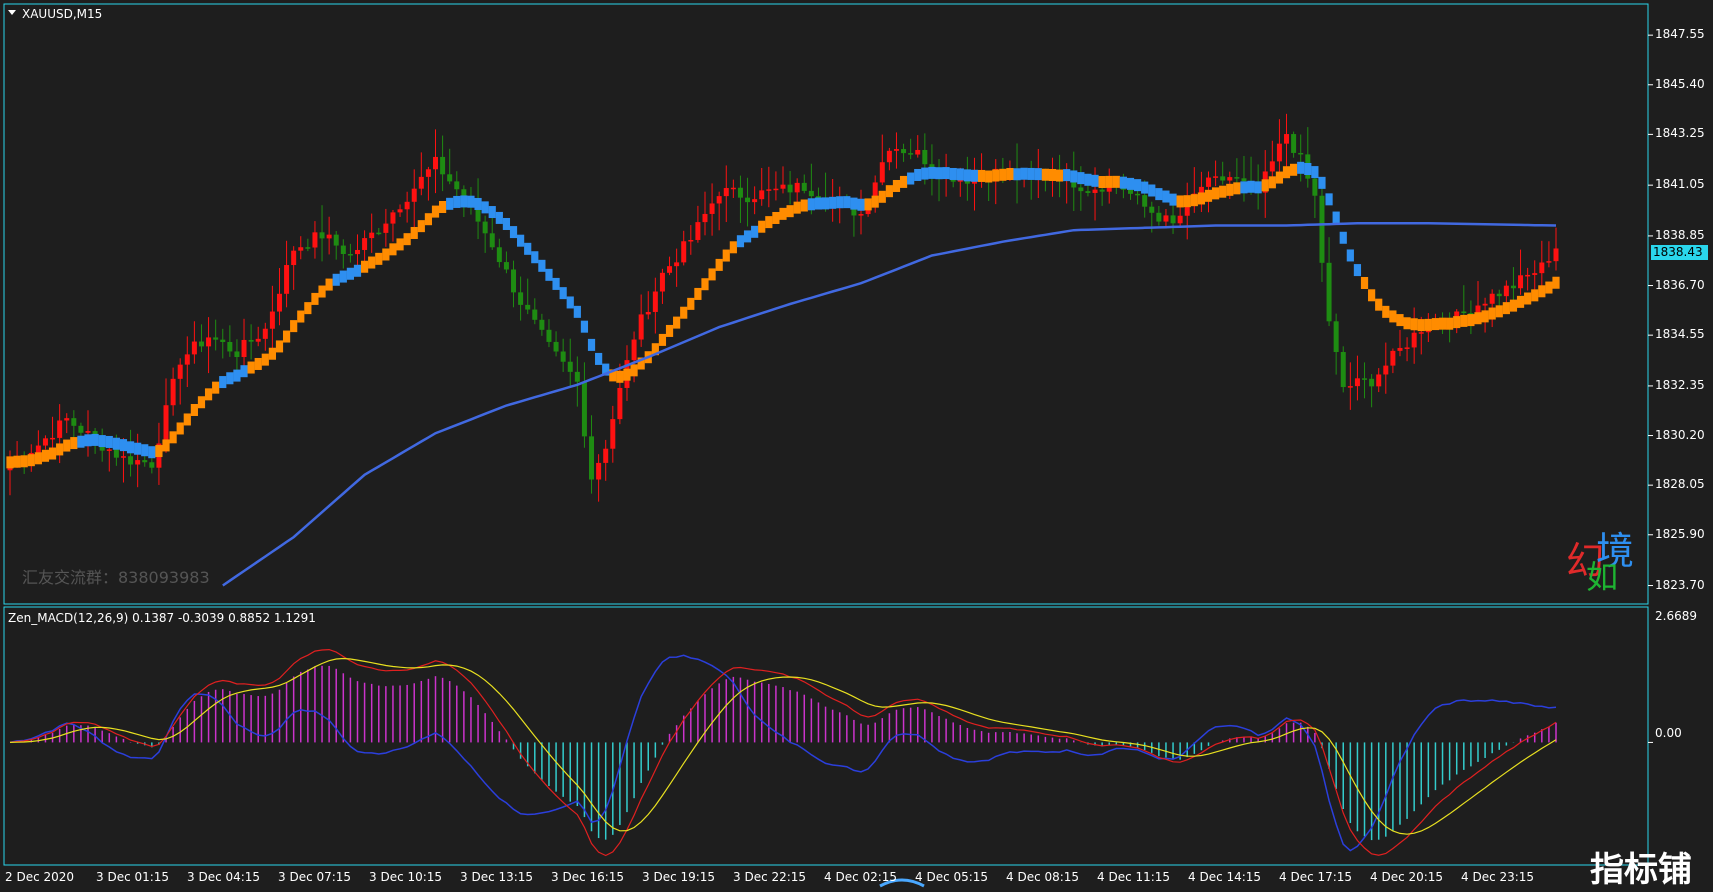  I want to click on time-tick-label: 4 Dec 23:15, so click(1498, 877).